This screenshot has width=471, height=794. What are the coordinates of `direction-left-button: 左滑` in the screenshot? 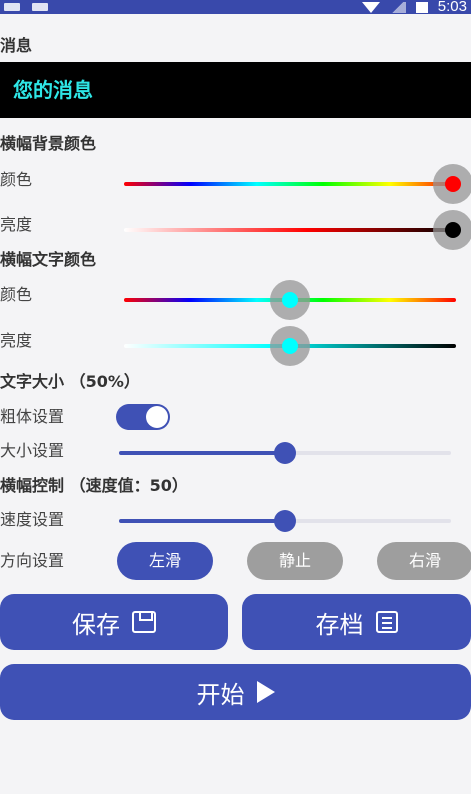 It's located at (165, 561).